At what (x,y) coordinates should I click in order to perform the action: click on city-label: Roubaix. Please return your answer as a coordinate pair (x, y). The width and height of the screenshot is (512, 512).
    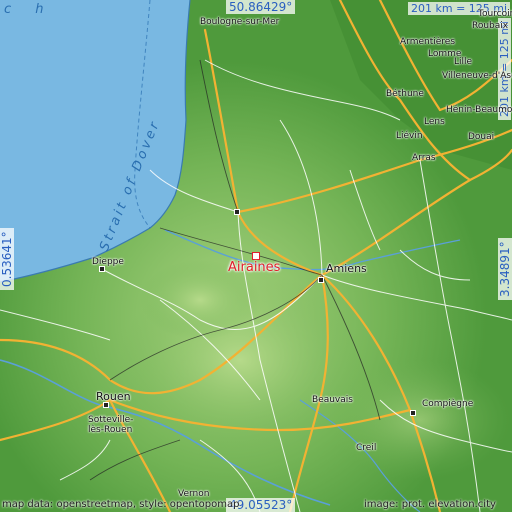
    Looking at the image, I should click on (490, 26).